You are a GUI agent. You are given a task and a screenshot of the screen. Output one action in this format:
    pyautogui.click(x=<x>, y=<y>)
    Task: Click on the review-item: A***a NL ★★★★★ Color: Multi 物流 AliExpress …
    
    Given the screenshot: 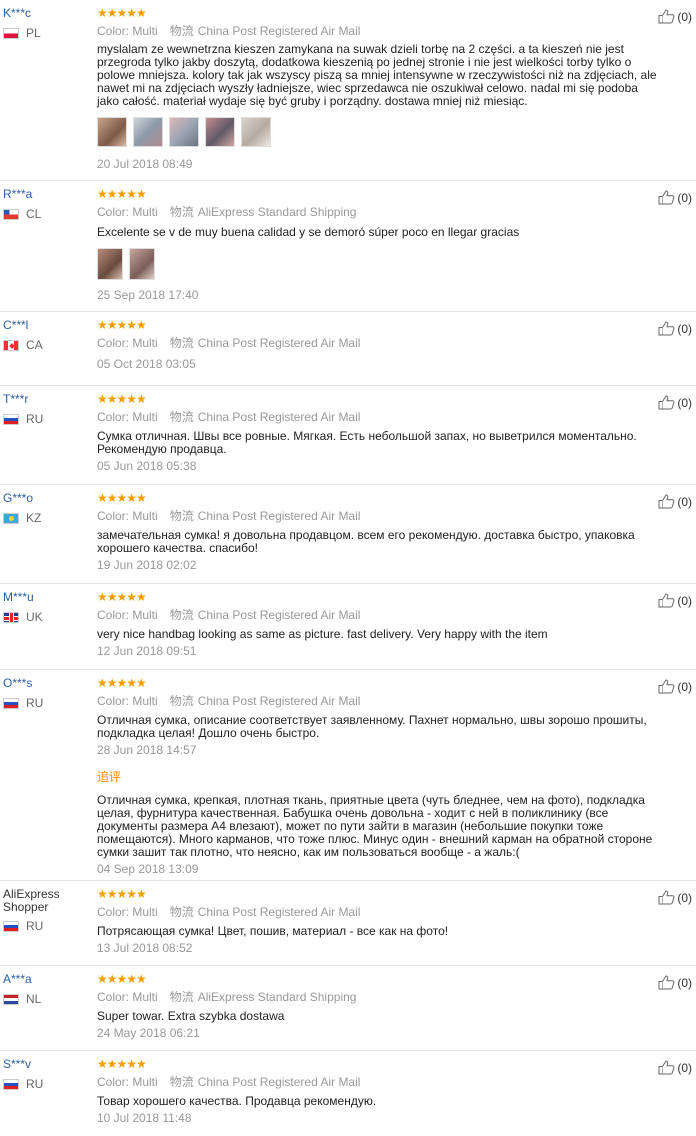 What is the action you would take?
    pyautogui.click(x=348, y=1008)
    